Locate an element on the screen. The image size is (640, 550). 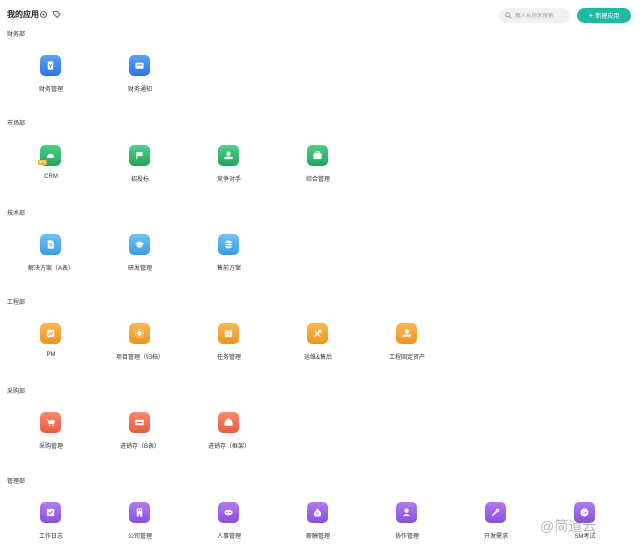
app-tile-task-management: 任务管理 is located at coordinates (229, 347).